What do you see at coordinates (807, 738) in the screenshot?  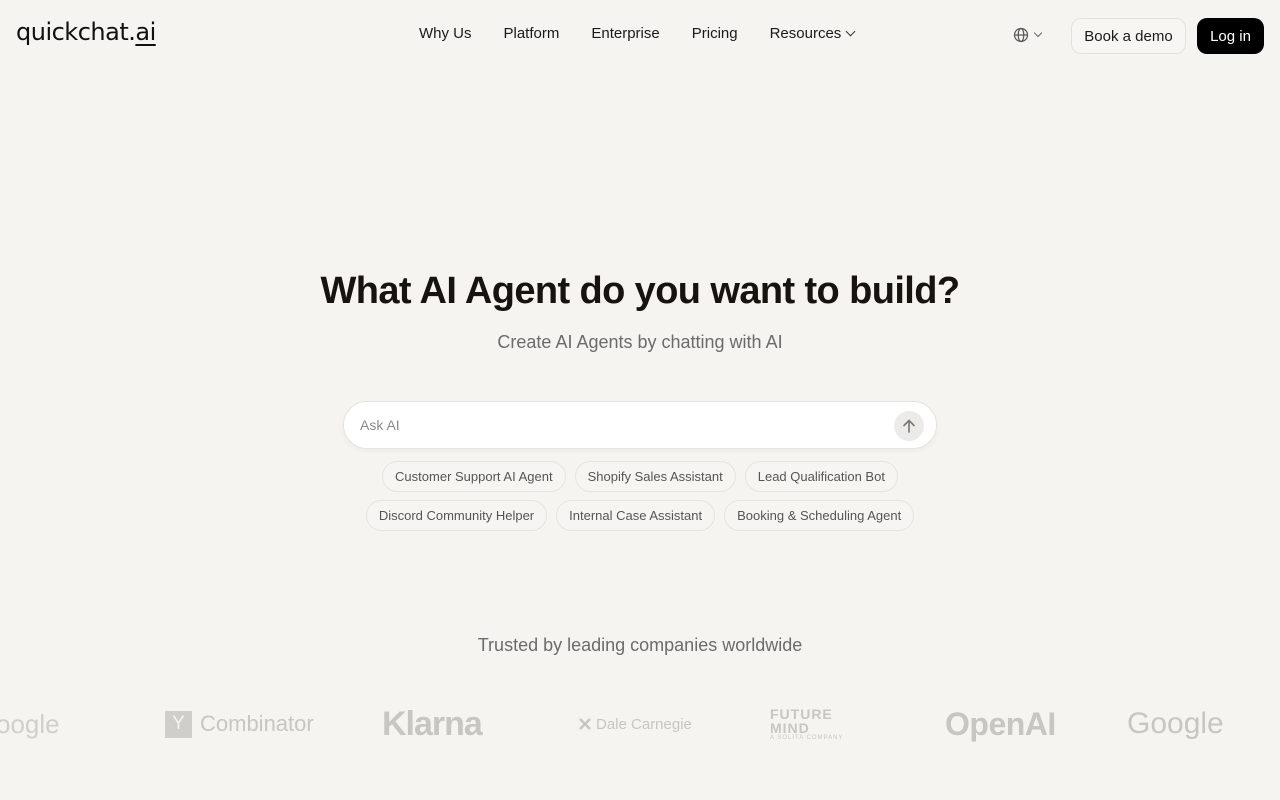 I see `futuremind-tagline: A SOLITA COMPANY` at bounding box center [807, 738].